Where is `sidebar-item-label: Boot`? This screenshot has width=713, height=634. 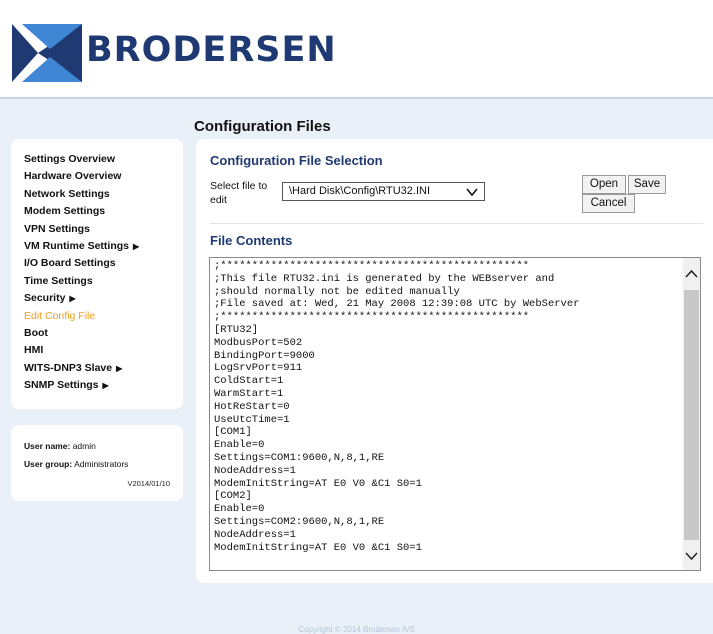 sidebar-item-label: Boot is located at coordinates (36, 333).